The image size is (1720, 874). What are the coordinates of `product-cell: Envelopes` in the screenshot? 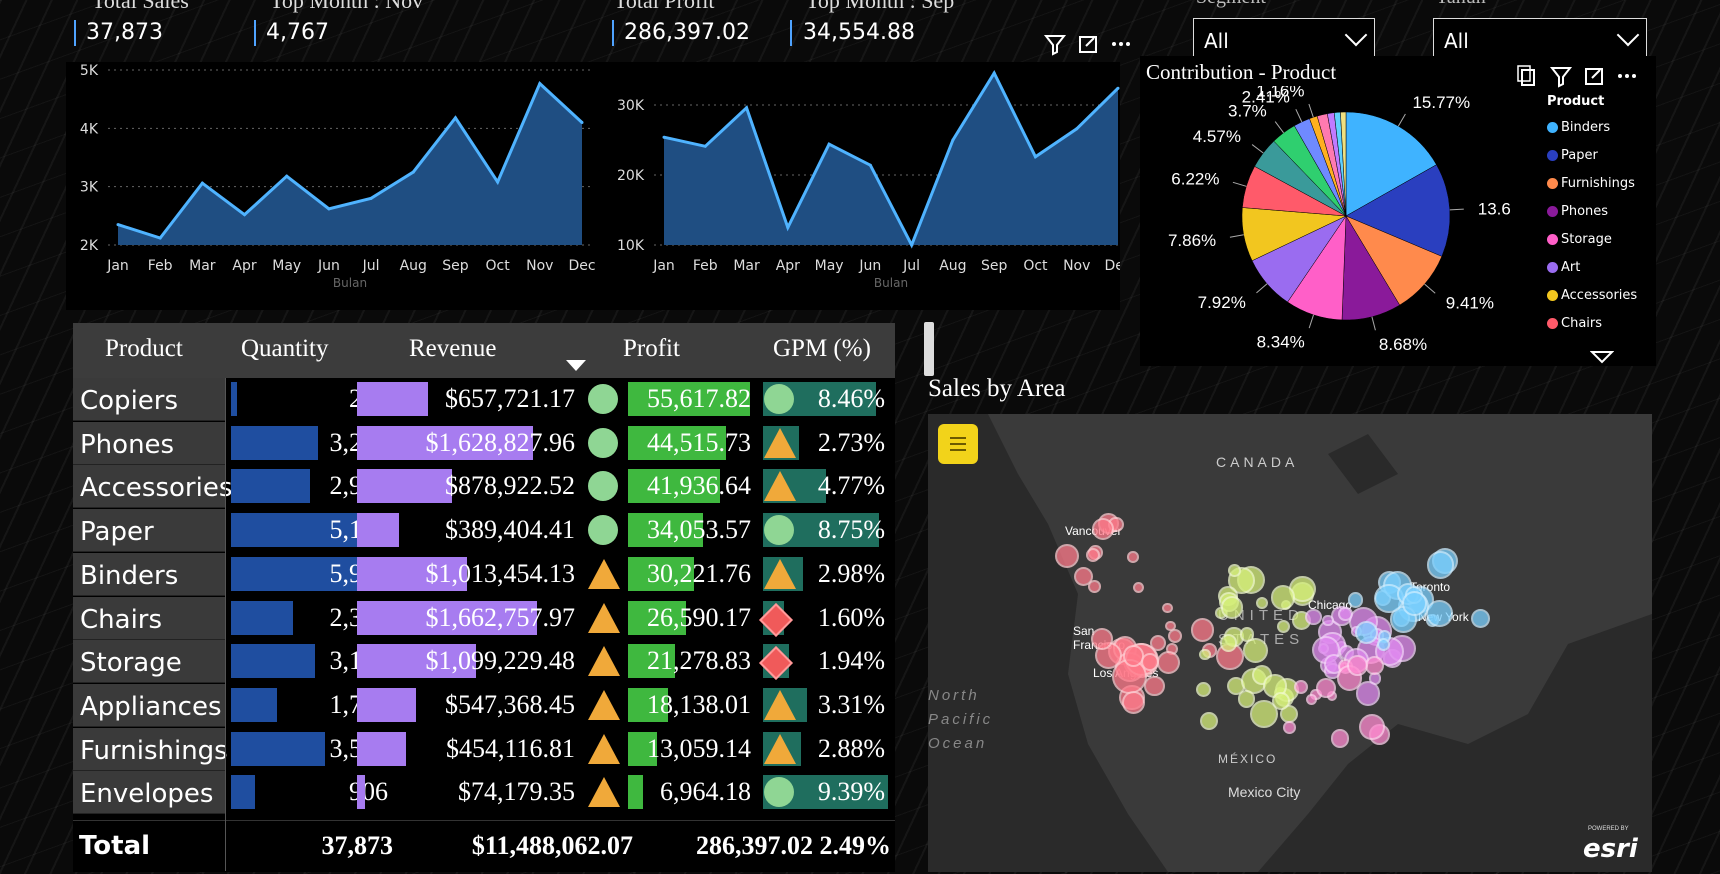 It's located at (149, 793).